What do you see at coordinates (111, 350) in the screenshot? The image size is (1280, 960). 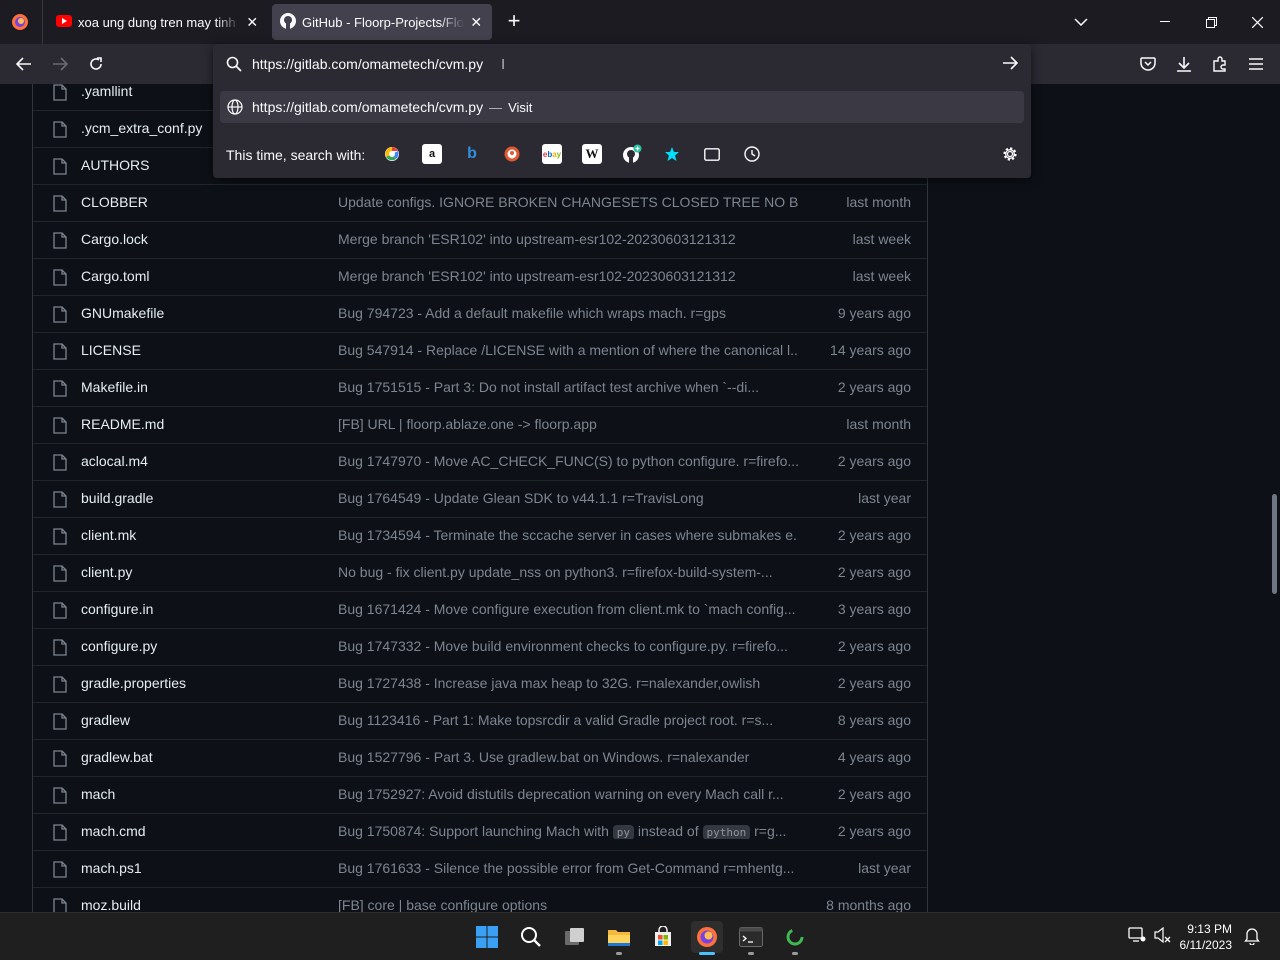 I see `file-name-link: LICENSE` at bounding box center [111, 350].